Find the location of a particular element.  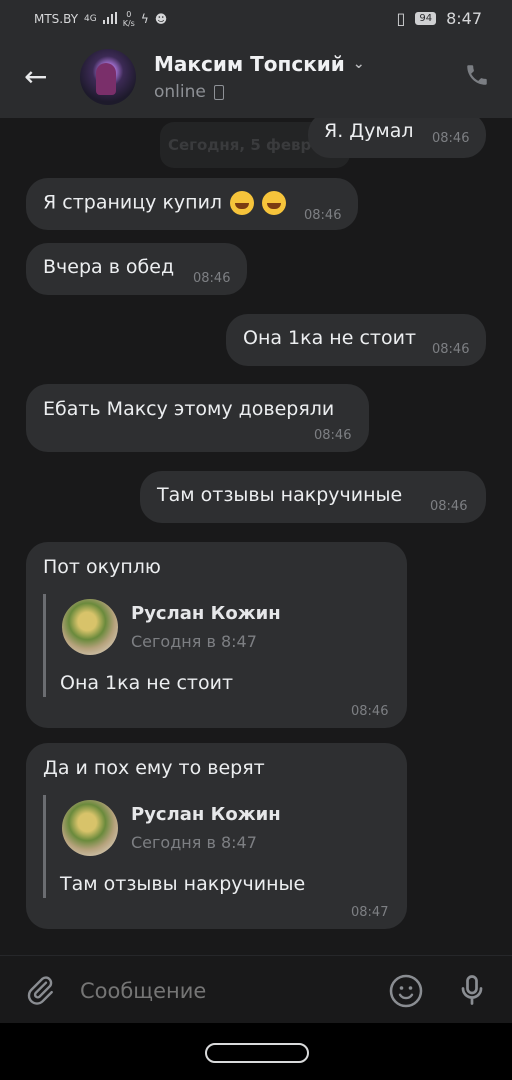

speed-value: 0 is located at coordinates (129, 14).